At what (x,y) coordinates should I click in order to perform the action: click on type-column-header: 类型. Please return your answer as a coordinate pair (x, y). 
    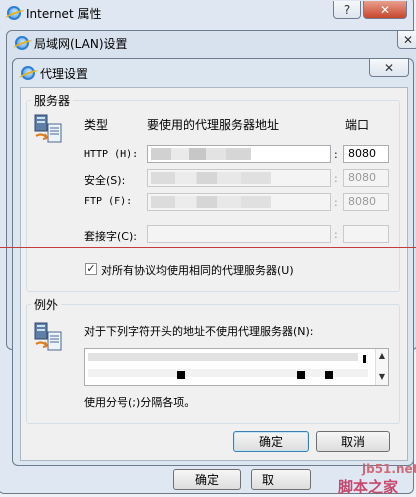
    Looking at the image, I should click on (96, 125).